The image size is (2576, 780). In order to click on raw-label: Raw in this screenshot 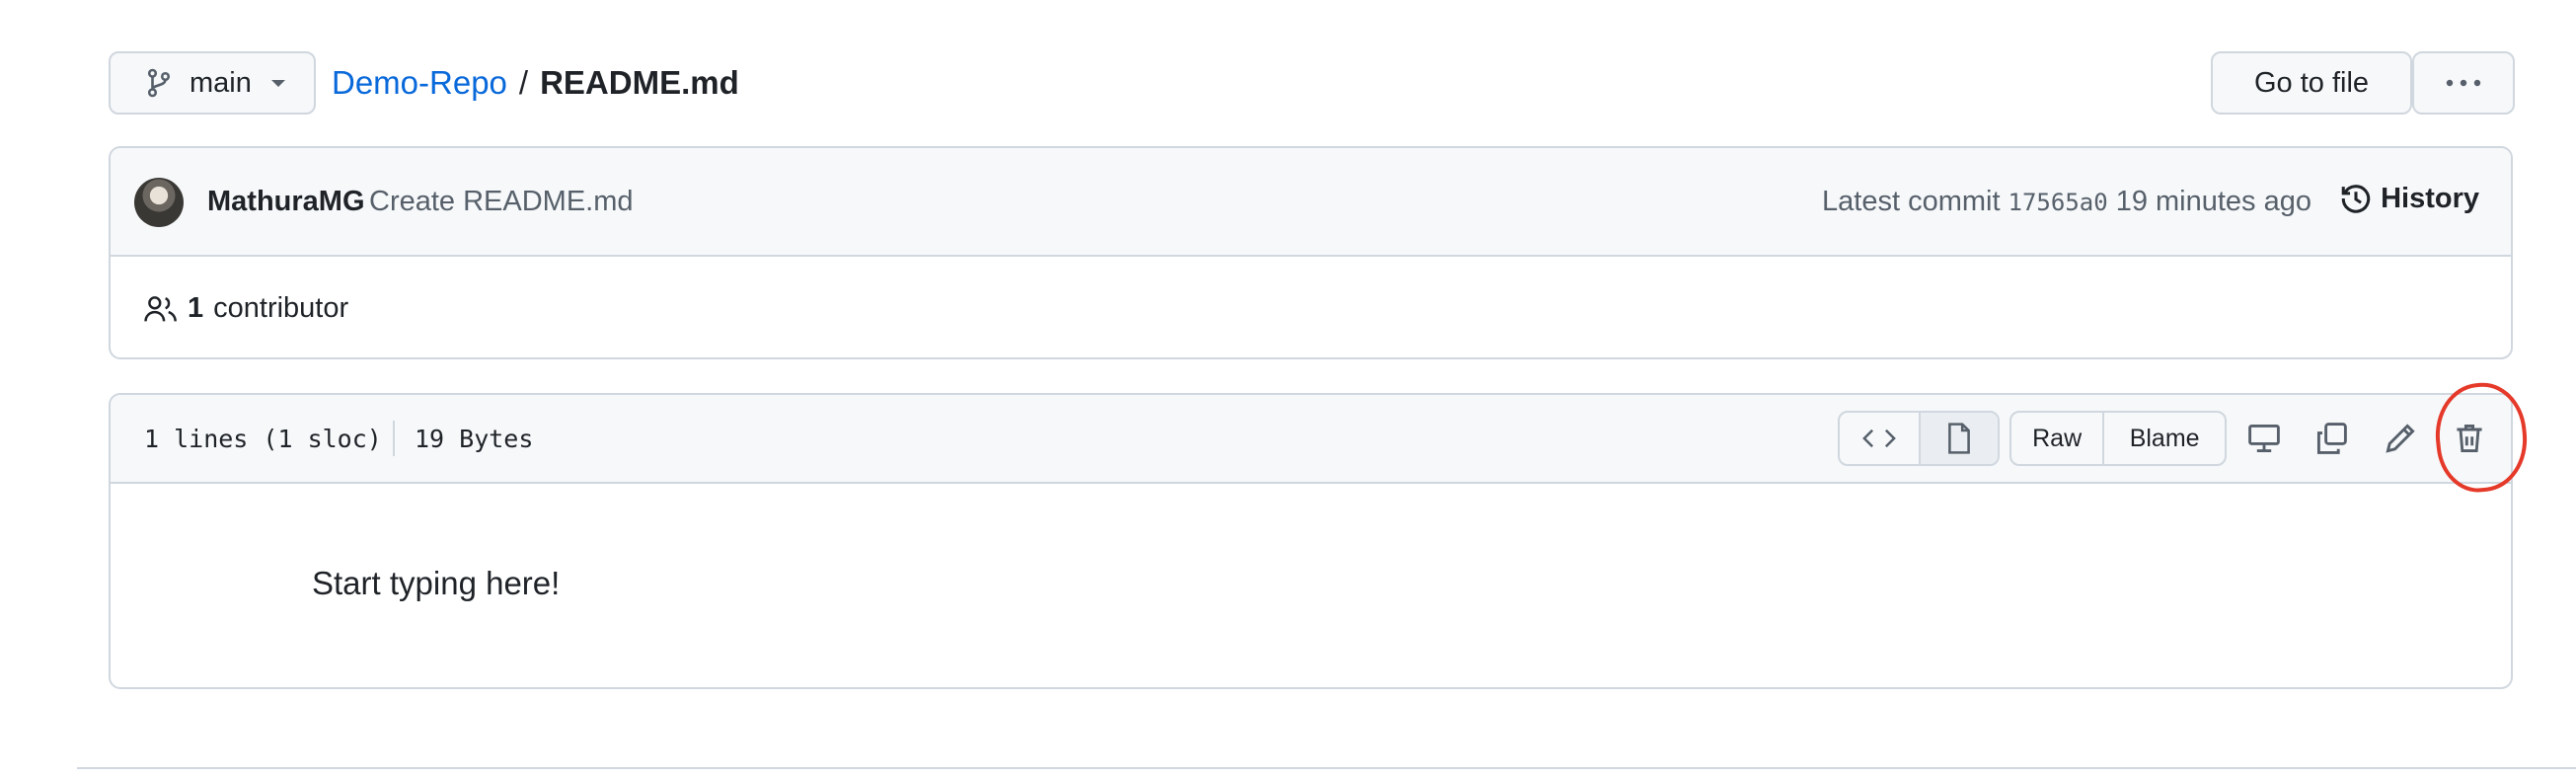, I will do `click(2057, 438)`.